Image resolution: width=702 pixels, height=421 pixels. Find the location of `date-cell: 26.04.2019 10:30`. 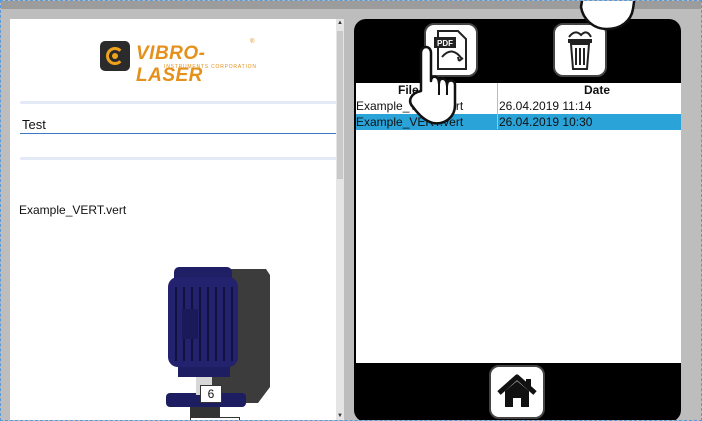

date-cell: 26.04.2019 10:30 is located at coordinates (546, 122).